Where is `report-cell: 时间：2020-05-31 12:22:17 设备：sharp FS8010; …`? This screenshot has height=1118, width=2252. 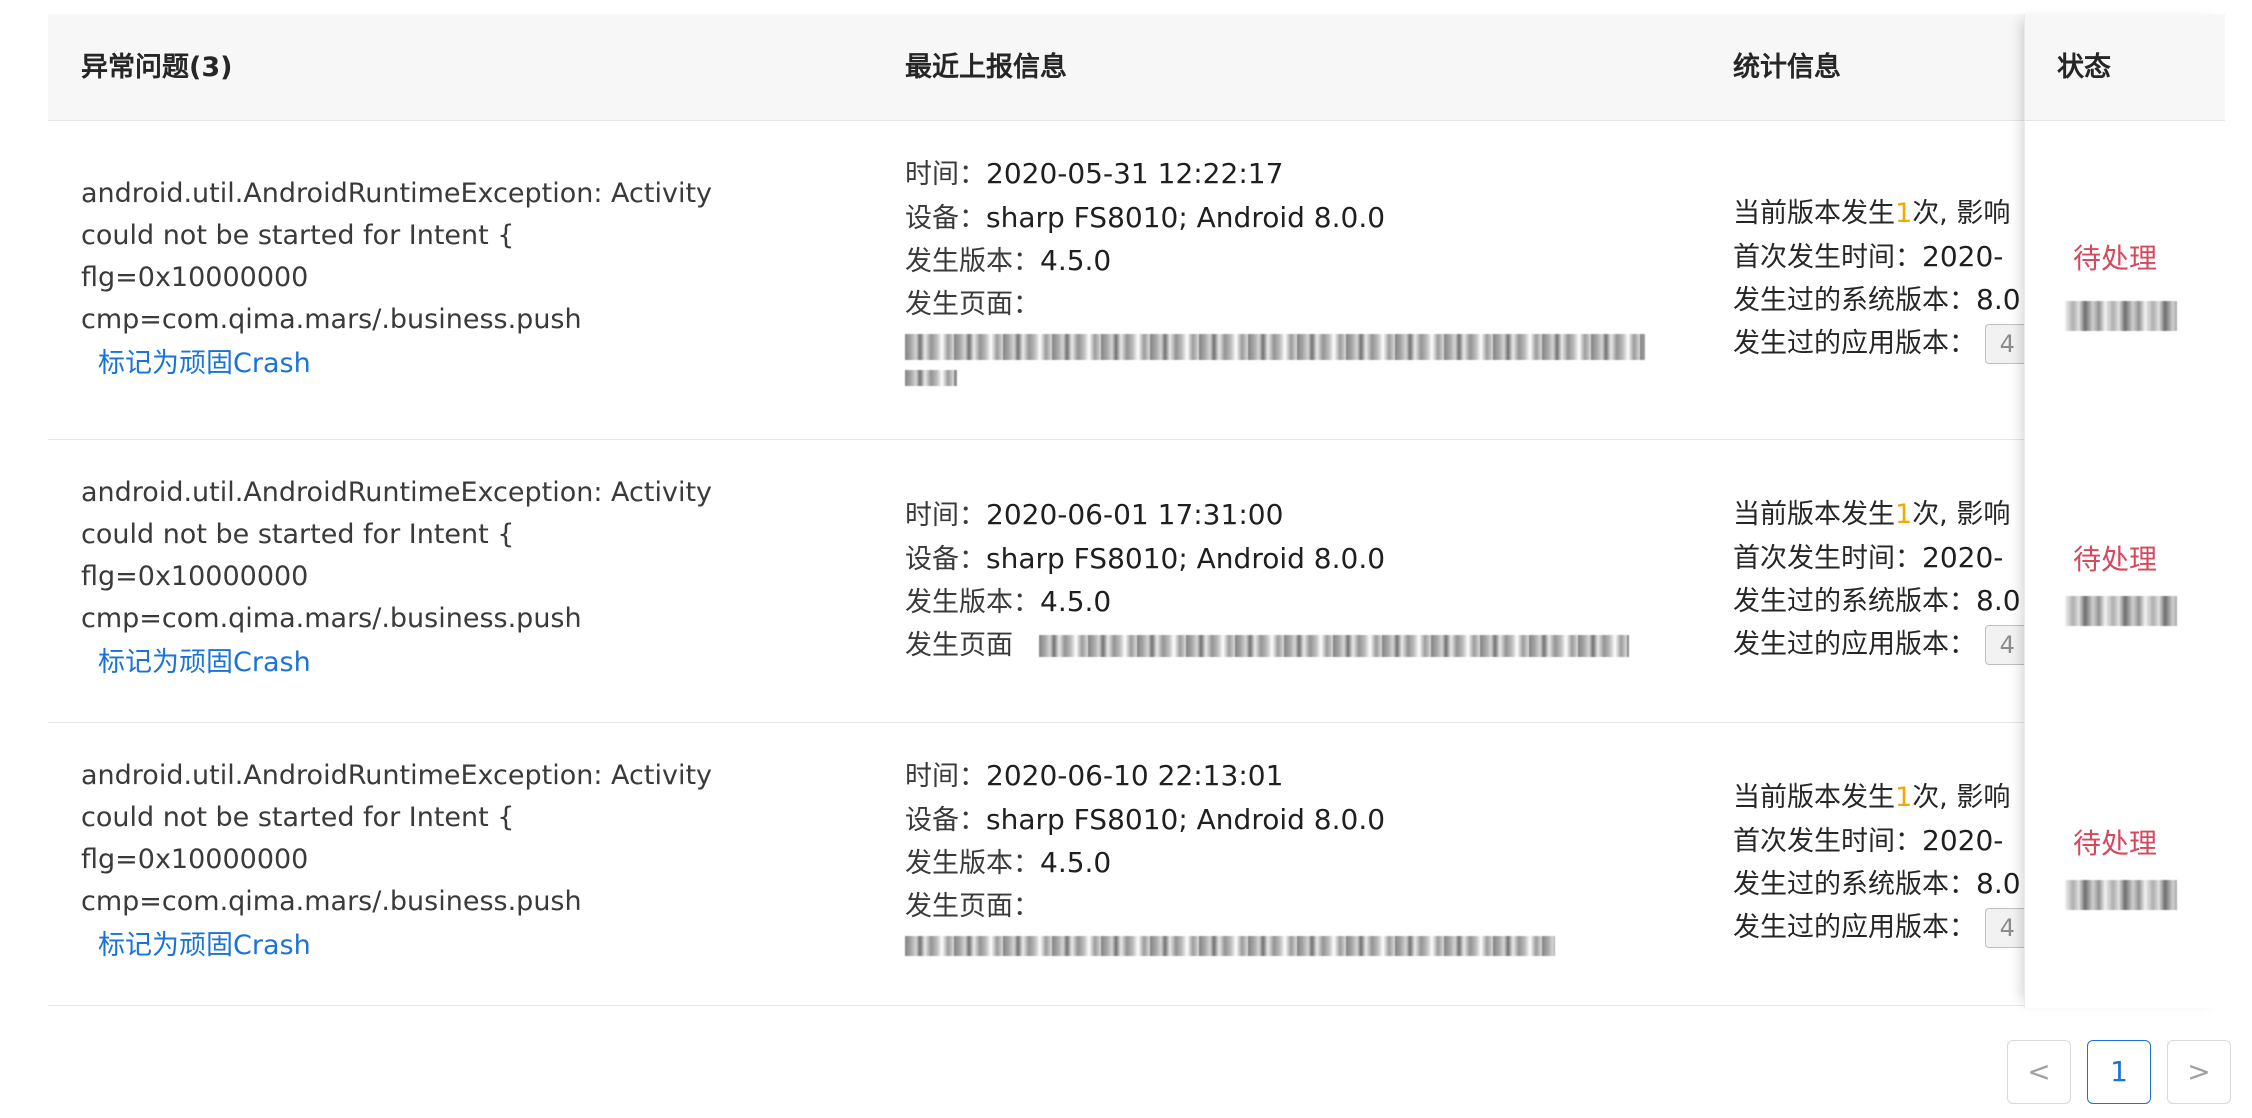 report-cell: 时间：2020-05-31 12:22:17 设备：sharp FS8010; … is located at coordinates (1285, 274).